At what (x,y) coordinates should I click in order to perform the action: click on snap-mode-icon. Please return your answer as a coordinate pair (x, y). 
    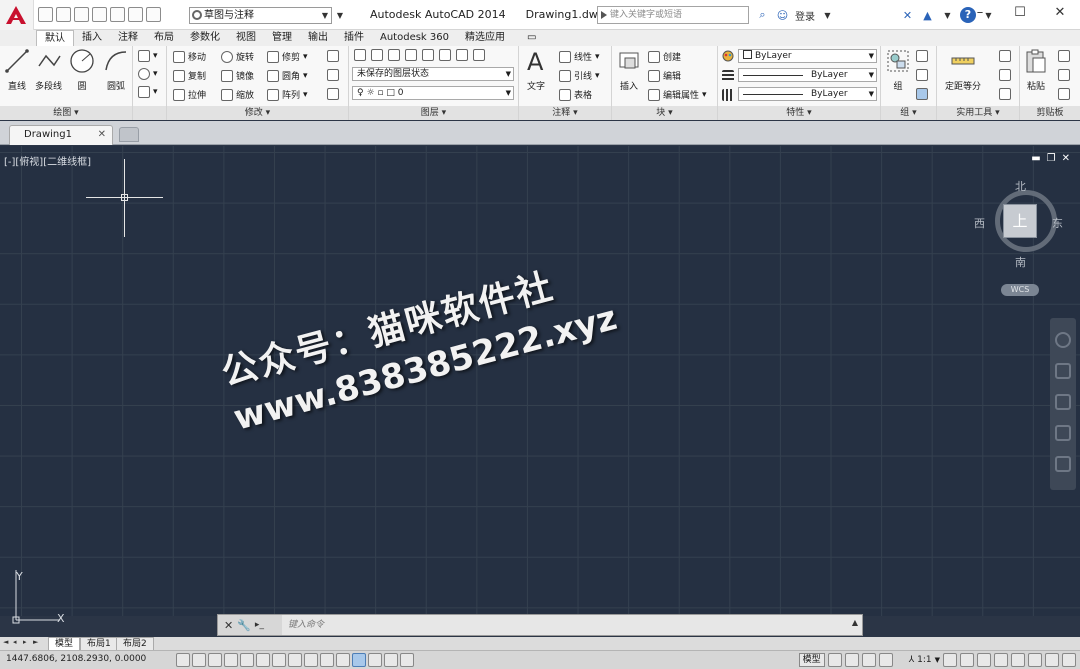
    Looking at the image, I should click on (199, 660).